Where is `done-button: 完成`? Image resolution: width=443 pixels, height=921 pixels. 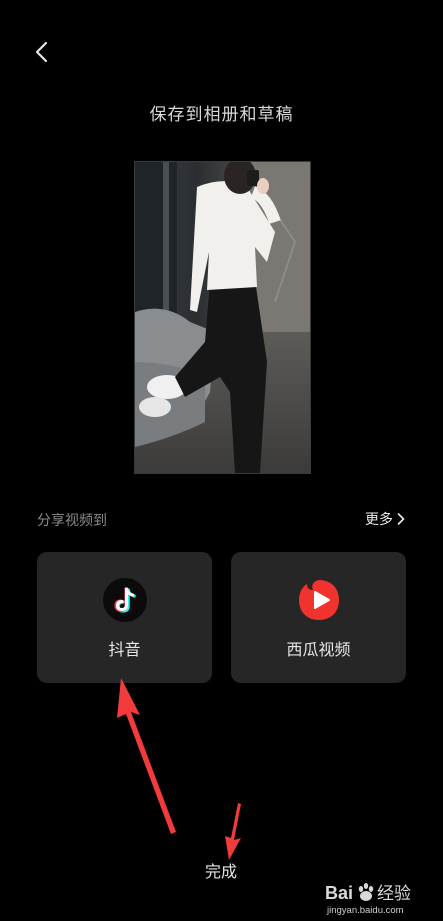
done-button: 完成 is located at coordinates (221, 872).